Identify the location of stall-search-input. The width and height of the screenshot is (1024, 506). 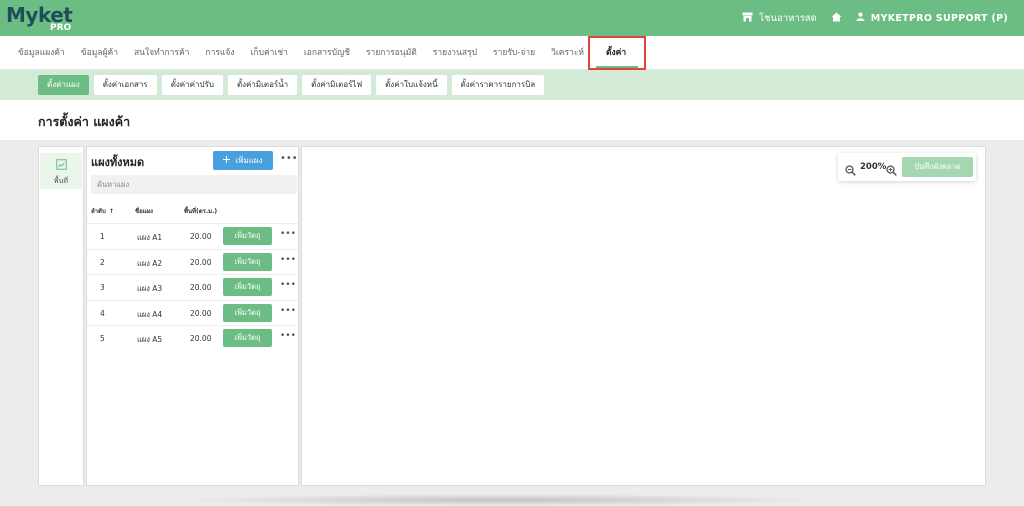
(194, 184).